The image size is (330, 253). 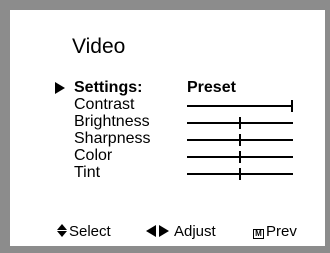 I want to click on color-slider, so click(x=240, y=157).